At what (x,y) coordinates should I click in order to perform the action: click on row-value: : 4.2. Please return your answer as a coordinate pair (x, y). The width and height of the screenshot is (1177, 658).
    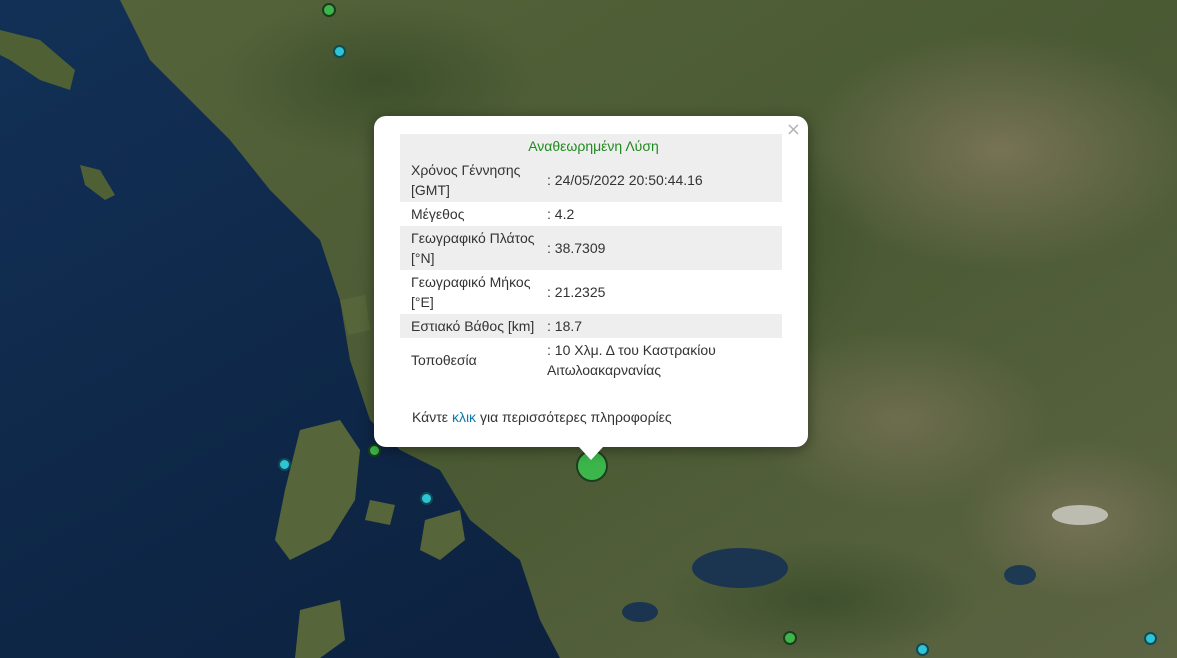
    Looking at the image, I should click on (561, 214).